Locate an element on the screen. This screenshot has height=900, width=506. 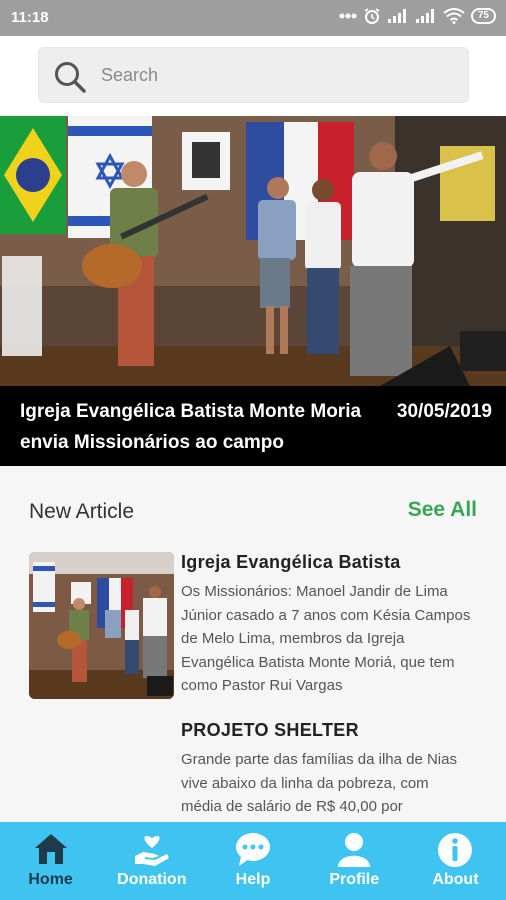
bottom-nav: Home Donation Help Profile About is located at coordinates (253, 861).